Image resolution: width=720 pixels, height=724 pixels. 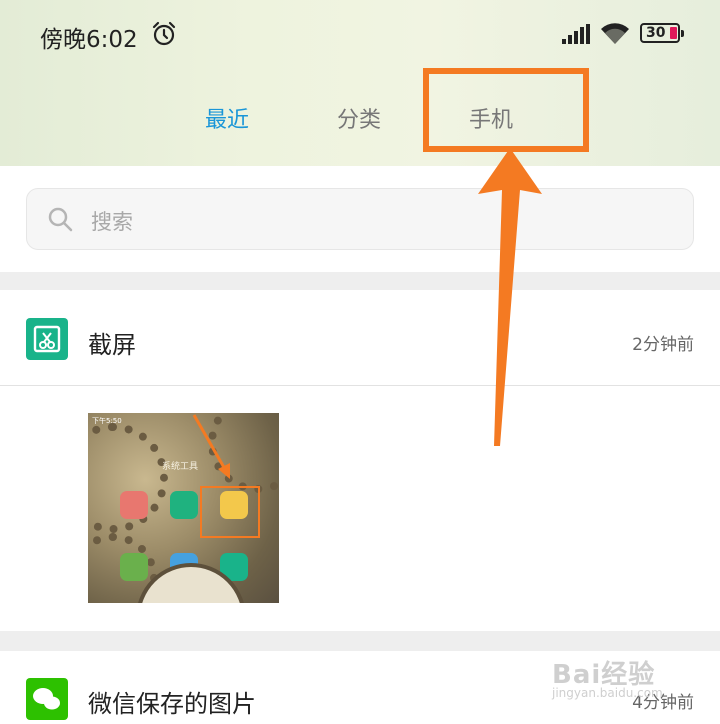 What do you see at coordinates (112, 221) in the screenshot?
I see `search-input: 搜索` at bounding box center [112, 221].